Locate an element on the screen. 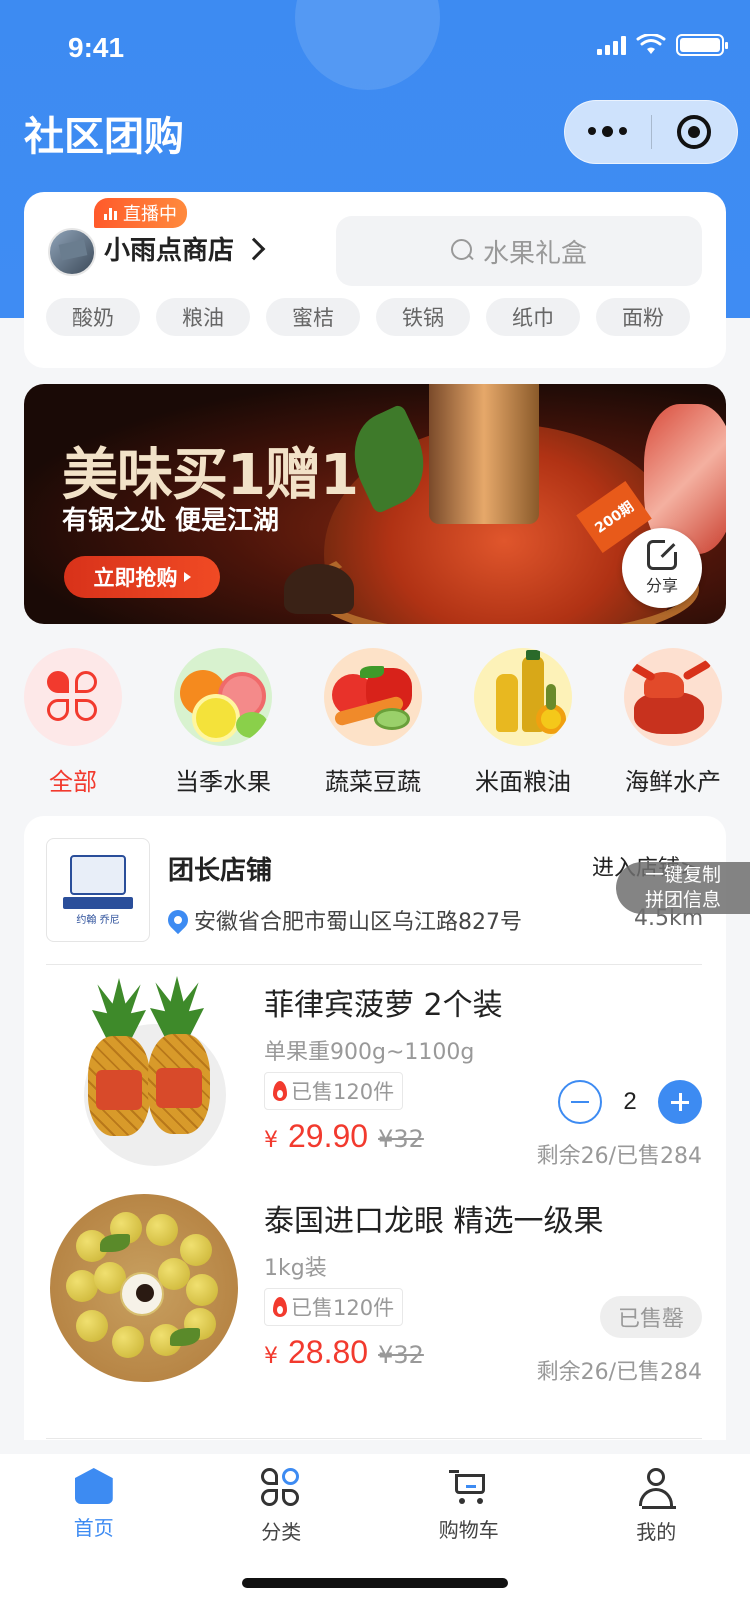 The image size is (750, 1624). tab-cart: 购物车 is located at coordinates (469, 1505).